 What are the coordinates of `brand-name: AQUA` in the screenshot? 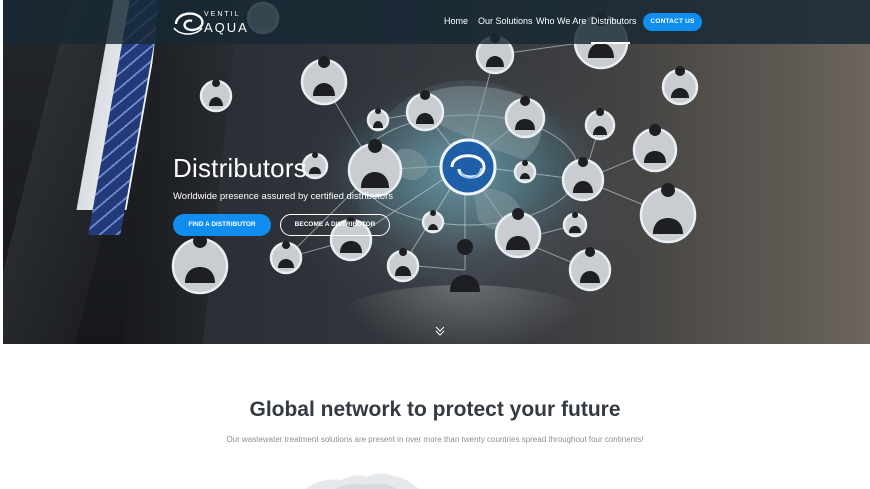 It's located at (226, 27).